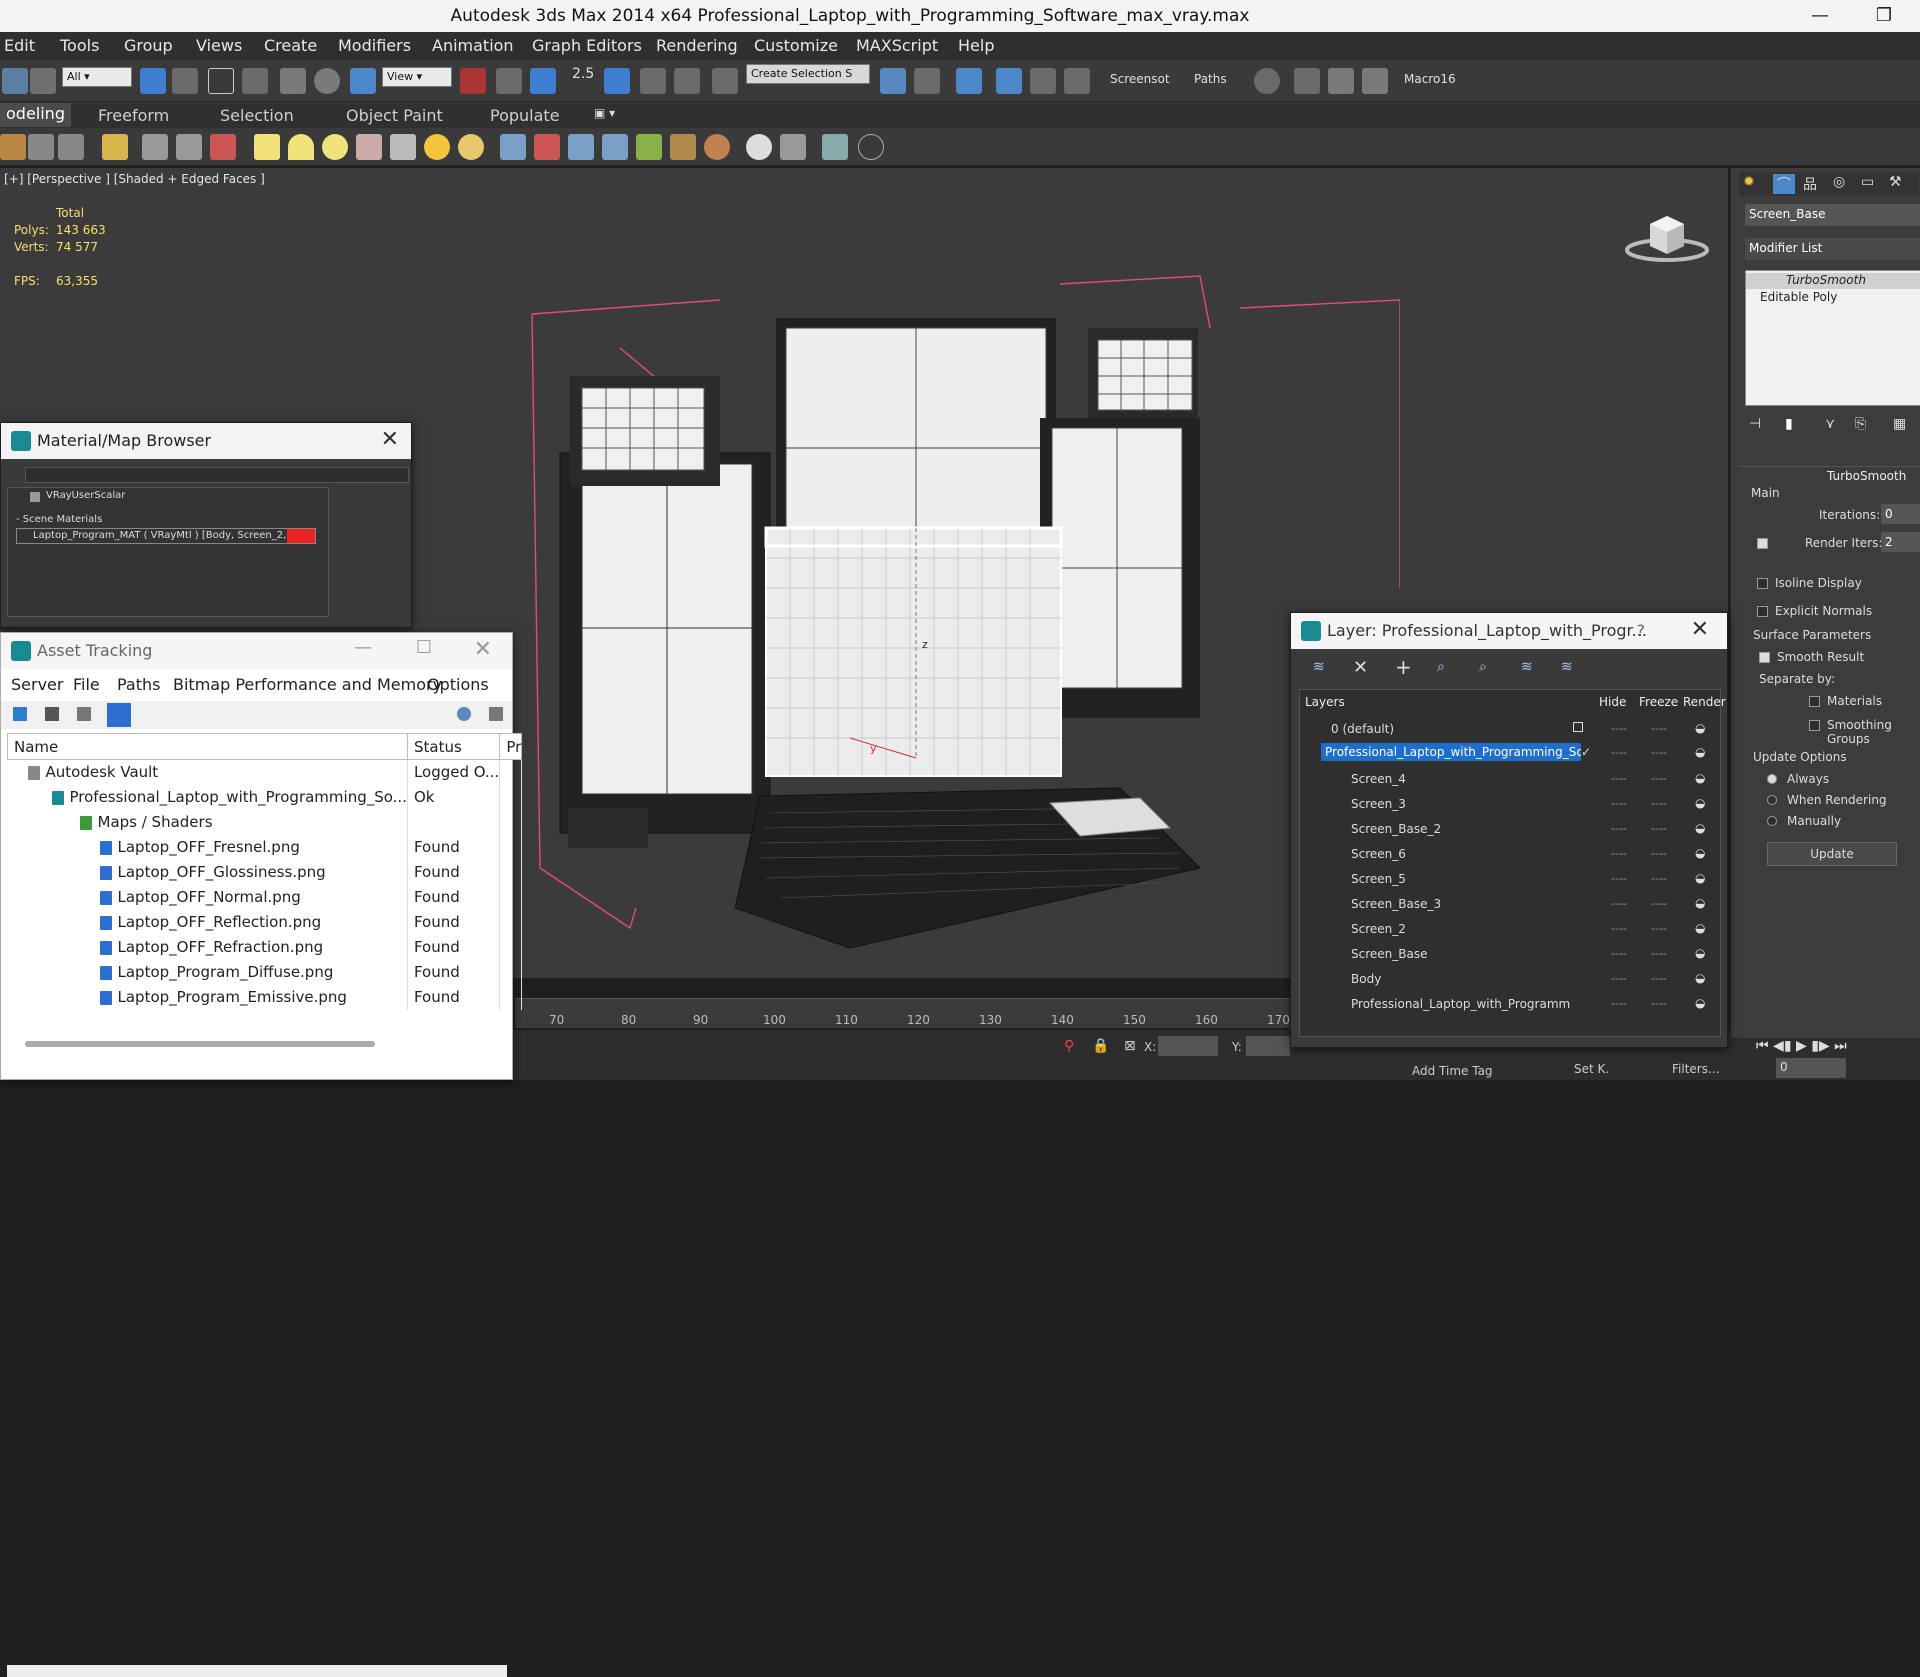 Image resolution: width=1920 pixels, height=1677 pixels. I want to click on table-row: Laptop_Program_Diffuse.png Found, so click(265, 972).